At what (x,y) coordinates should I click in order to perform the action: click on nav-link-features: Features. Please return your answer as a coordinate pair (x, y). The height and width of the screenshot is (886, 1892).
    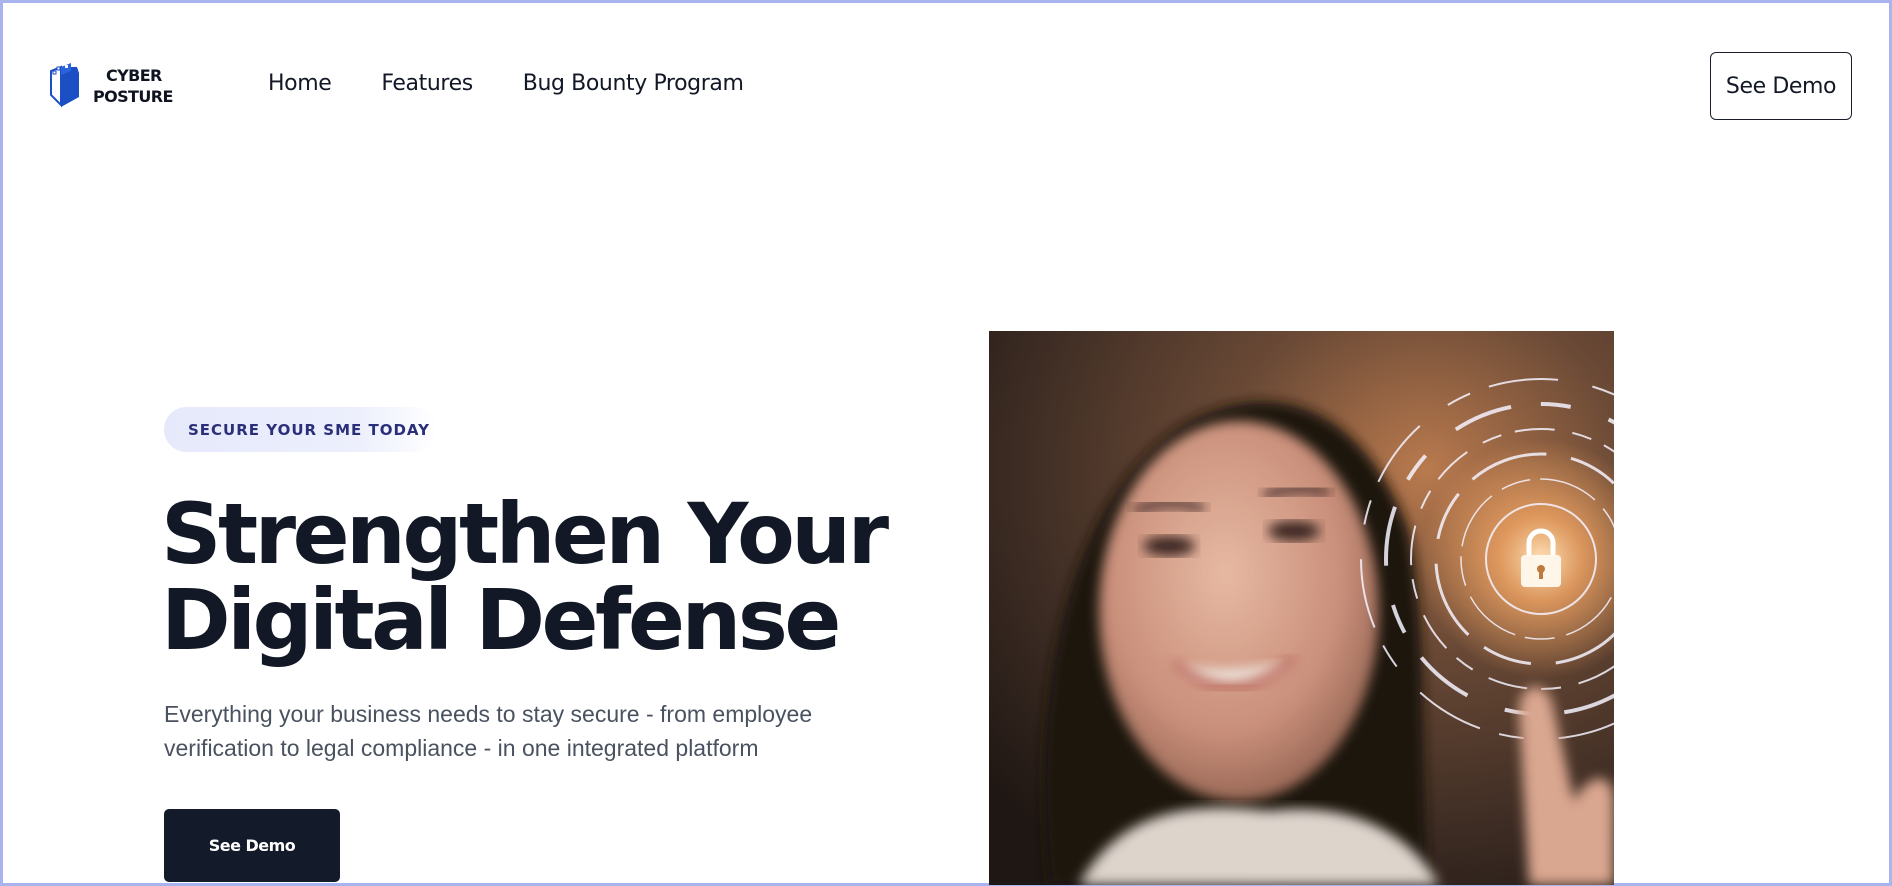
    Looking at the image, I should click on (427, 83).